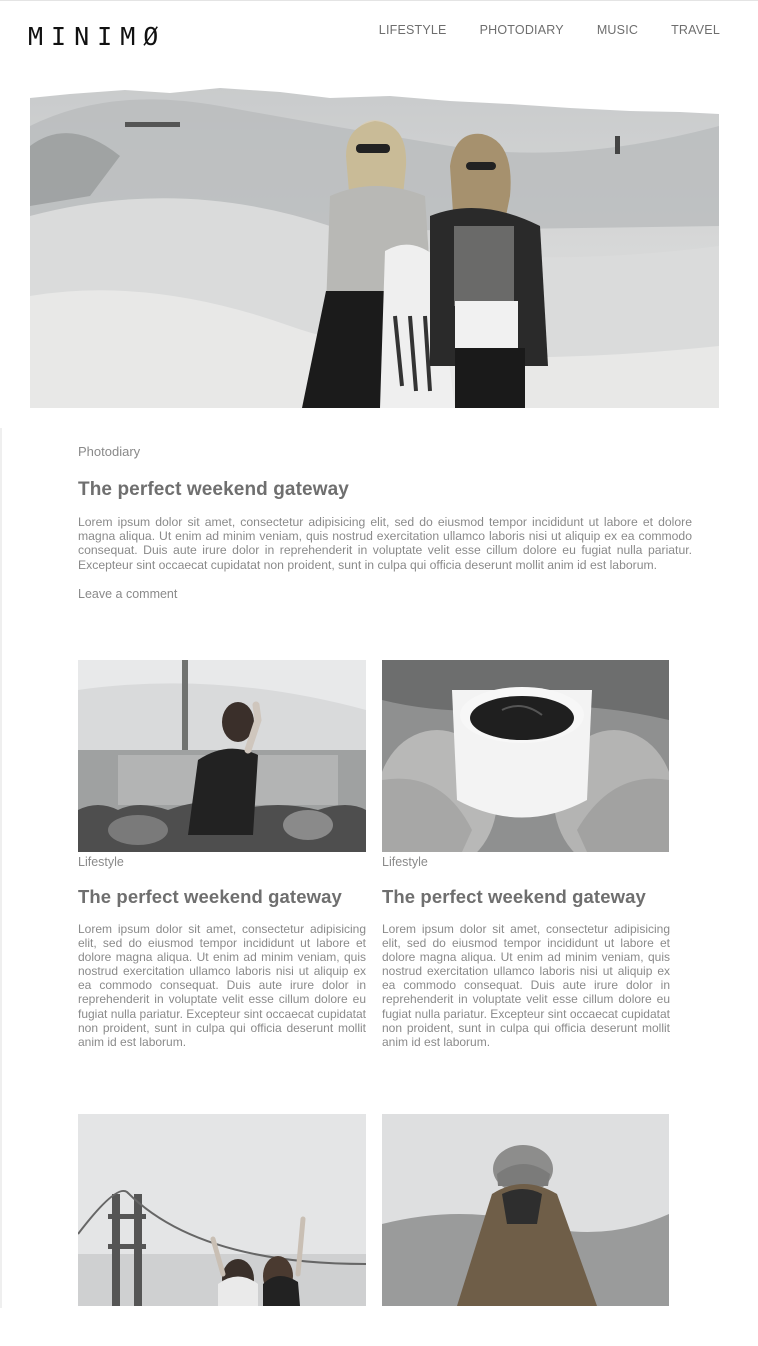 This screenshot has width=758, height=1346. I want to click on main-nav: LIFESTYLE PHOTODIARY MUSIC TRAVEL, so click(549, 30).